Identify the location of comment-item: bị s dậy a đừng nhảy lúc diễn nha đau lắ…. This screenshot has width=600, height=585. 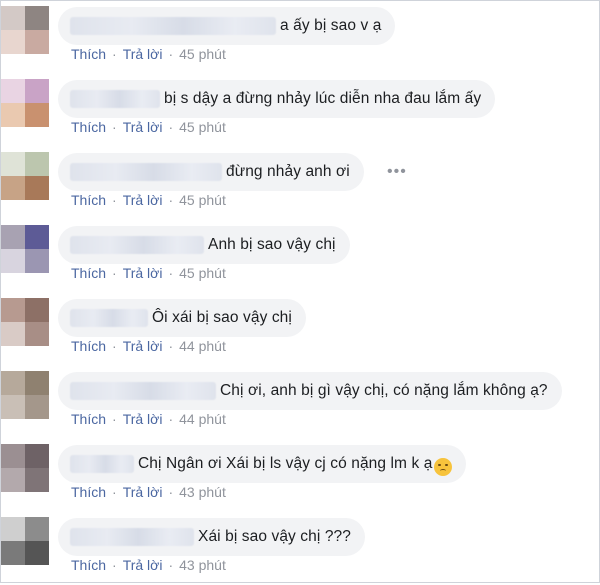
(300, 110).